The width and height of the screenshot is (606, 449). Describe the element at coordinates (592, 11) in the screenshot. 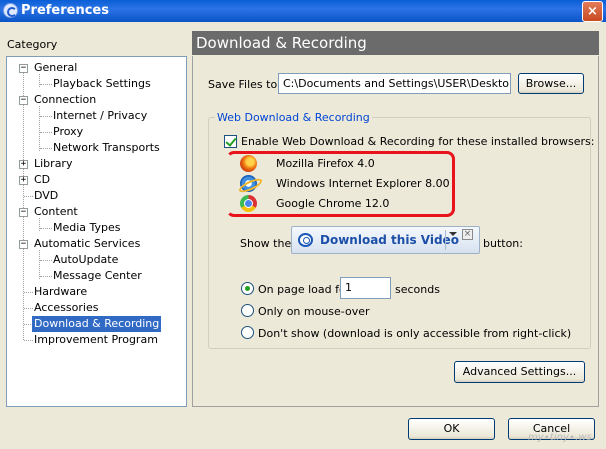

I see `close-button: ×` at that location.